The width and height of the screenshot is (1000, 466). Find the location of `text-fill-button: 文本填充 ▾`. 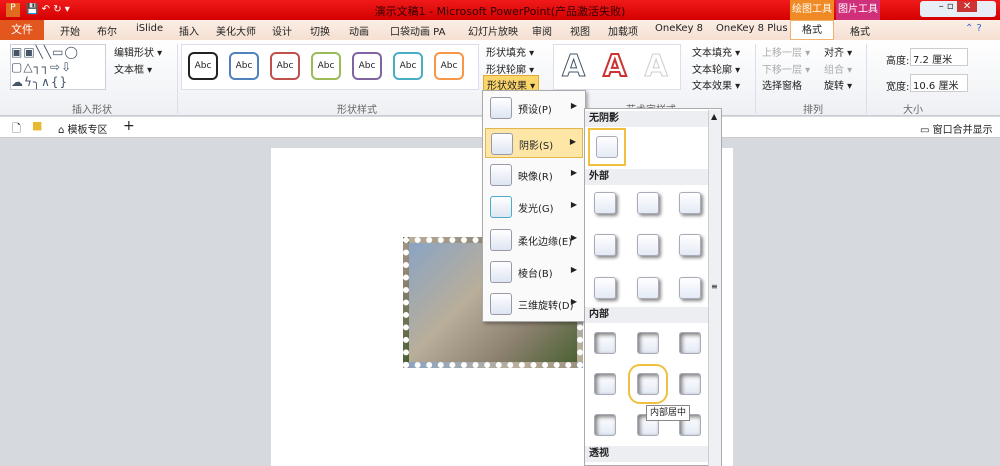

text-fill-button: 文本填充 ▾ is located at coordinates (716, 51).